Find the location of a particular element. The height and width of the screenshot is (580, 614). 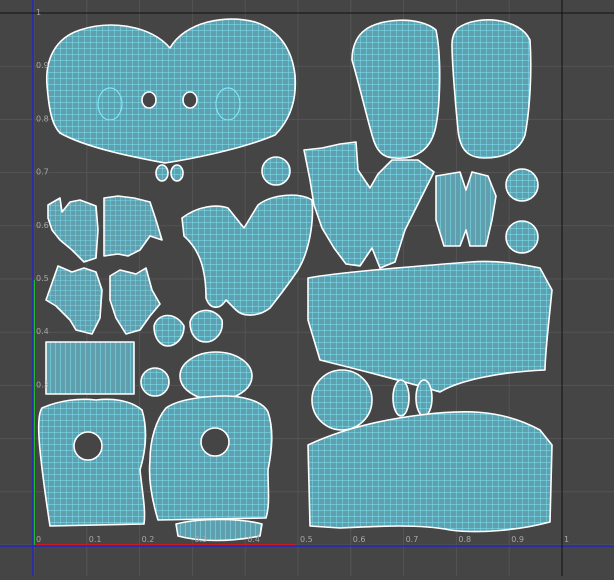

chip-right-shell is located at coordinates (424, 398).